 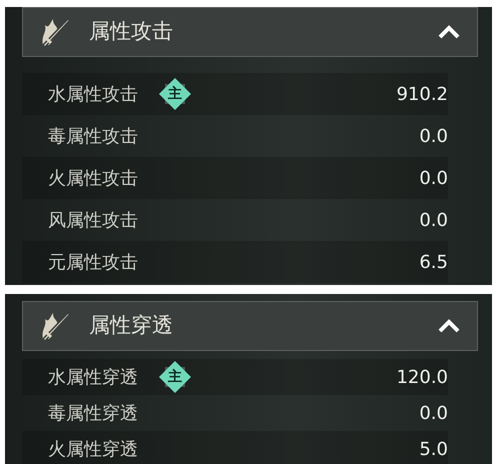 I want to click on stat-label: 火属性攻击, so click(x=93, y=178).